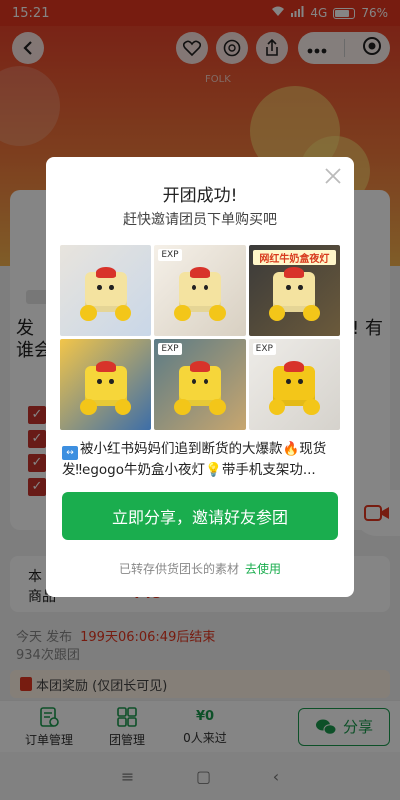 This screenshot has width=400, height=800. Describe the element at coordinates (178, 569) in the screenshot. I see `footer-text: 已转存供货团长的素材` at that location.